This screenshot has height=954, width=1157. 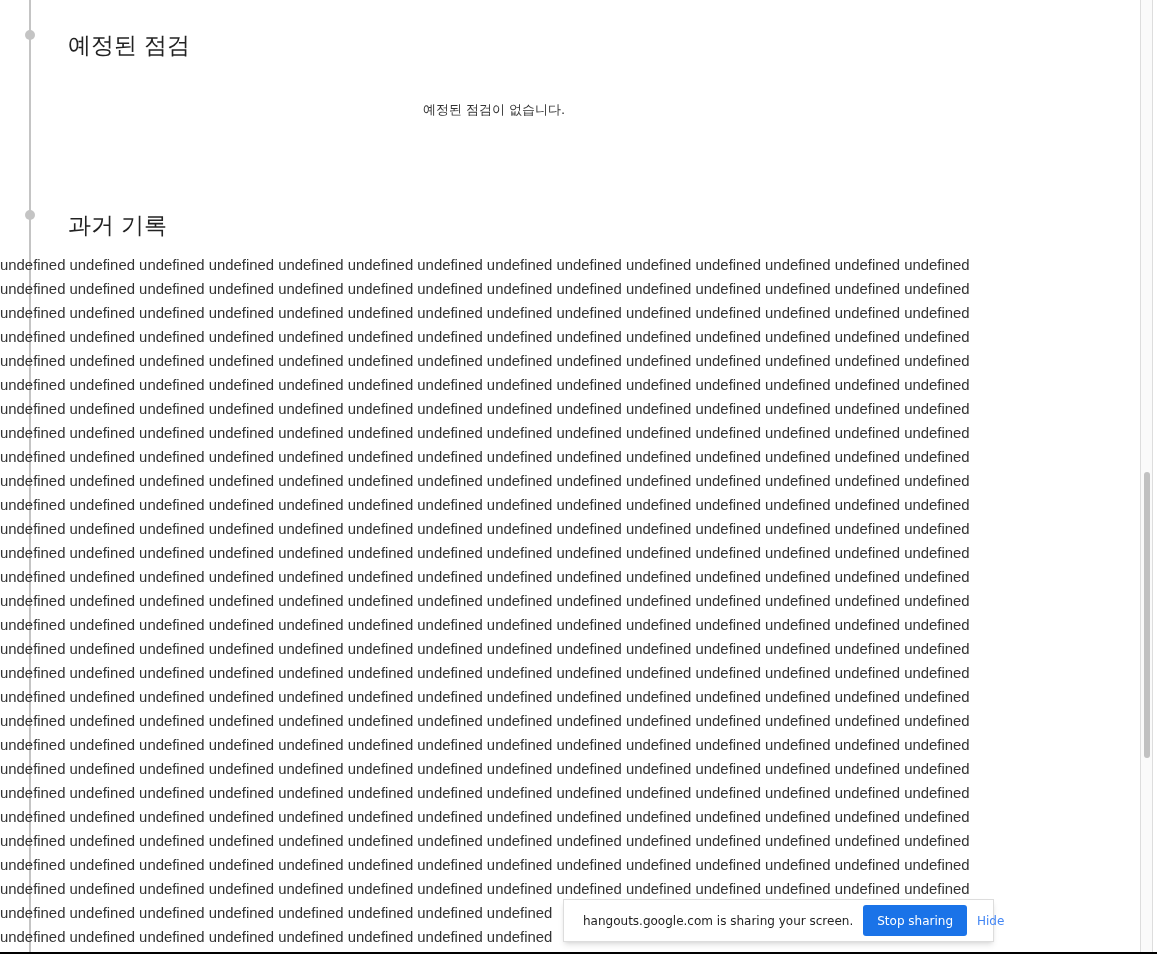 What do you see at coordinates (1146, 615) in the screenshot?
I see `scrollbar-thumb` at bounding box center [1146, 615].